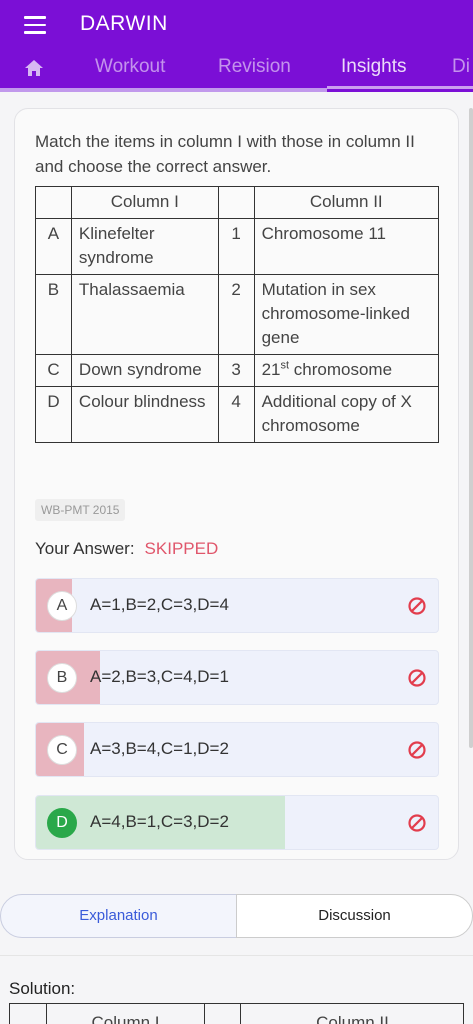  What do you see at coordinates (144, 314) in the screenshot?
I see `row-column-1: Thalassaemia` at bounding box center [144, 314].